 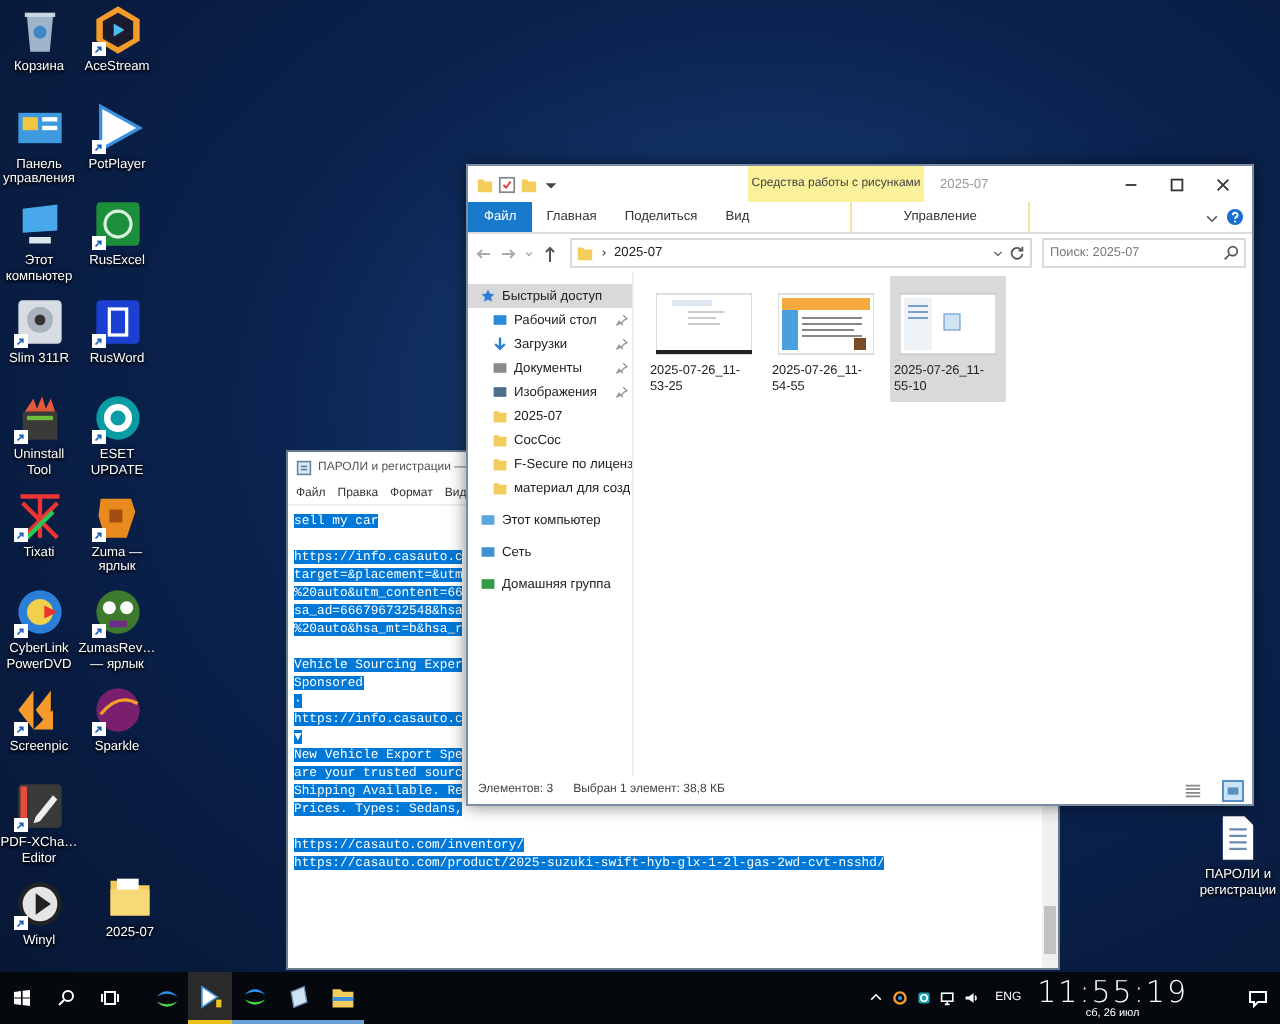 I want to click on hexagon-icon, so click(x=117, y=30).